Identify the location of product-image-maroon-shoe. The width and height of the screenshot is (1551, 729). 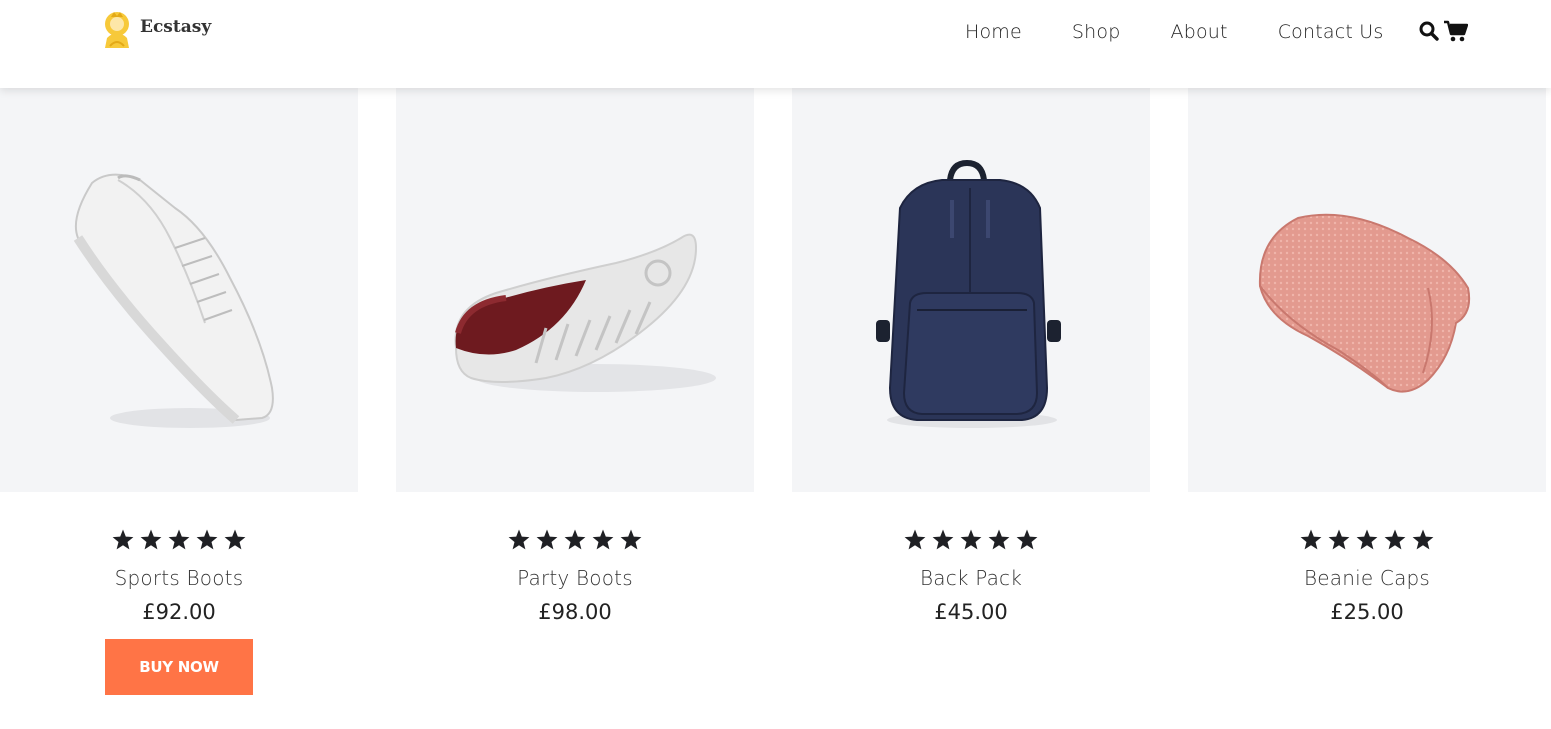
(575, 290).